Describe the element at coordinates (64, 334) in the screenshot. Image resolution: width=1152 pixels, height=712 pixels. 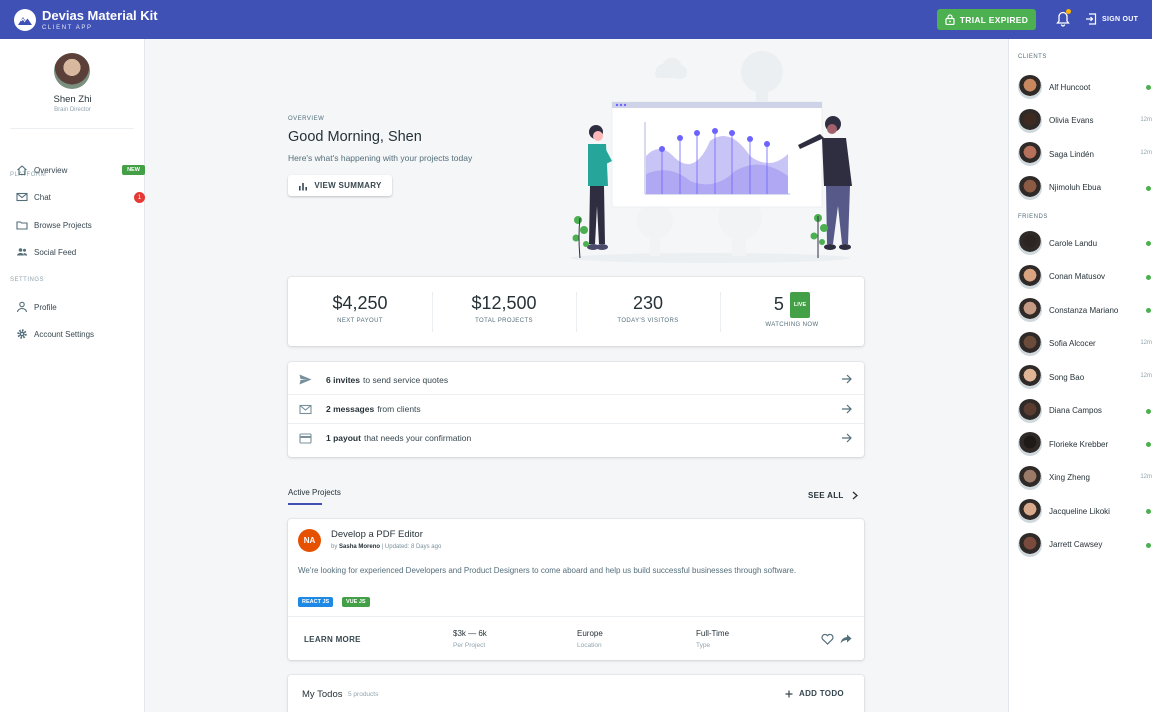
I see `sidebar-item-label: Account Settings` at that location.